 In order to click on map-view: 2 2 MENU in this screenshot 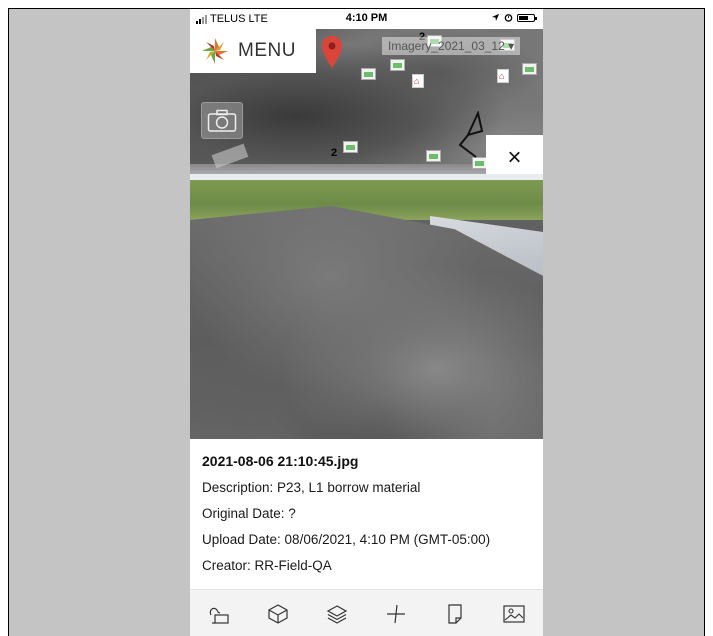, I will do `click(366, 101)`.